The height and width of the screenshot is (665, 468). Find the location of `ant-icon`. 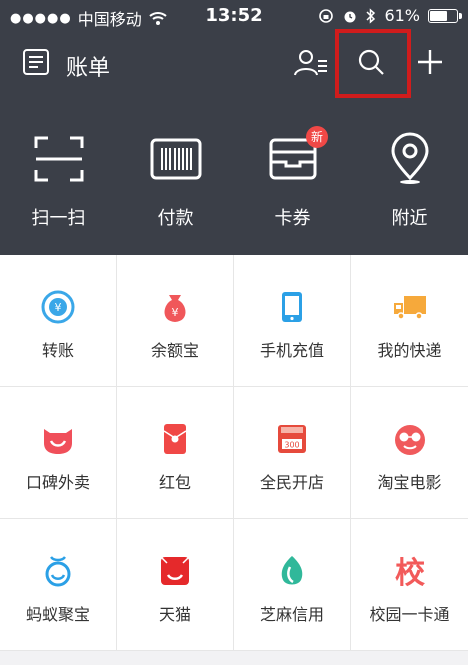

ant-icon is located at coordinates (58, 571).